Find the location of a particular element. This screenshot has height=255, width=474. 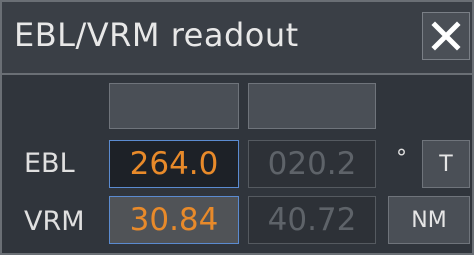

range-unit-button: NM is located at coordinates (429, 220).